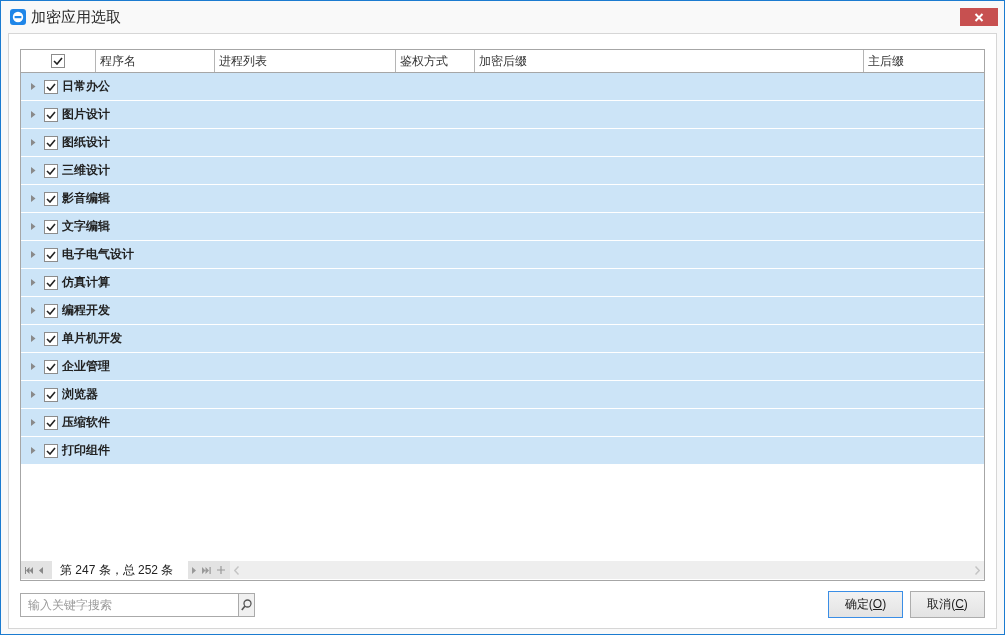 The image size is (1005, 635). I want to click on group-name: 单片机开发, so click(92, 338).